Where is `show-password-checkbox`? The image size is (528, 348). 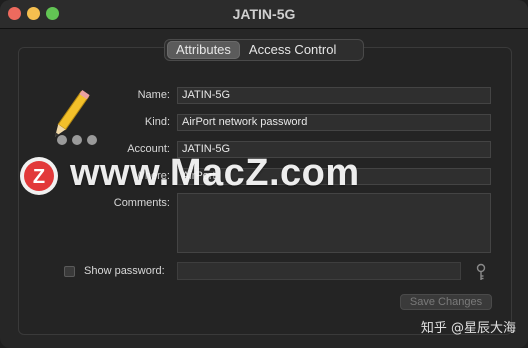 show-password-checkbox is located at coordinates (69, 271).